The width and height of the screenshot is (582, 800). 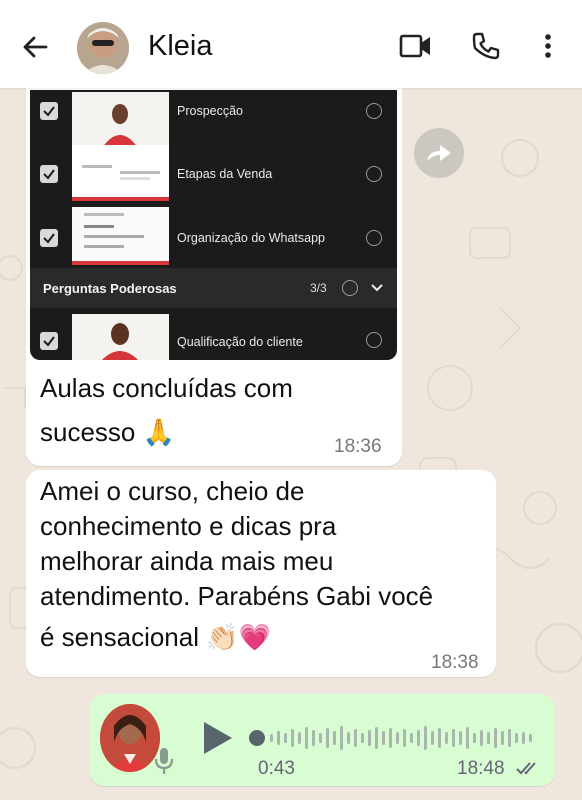 I want to click on contact-name: Kleia, so click(x=180, y=46).